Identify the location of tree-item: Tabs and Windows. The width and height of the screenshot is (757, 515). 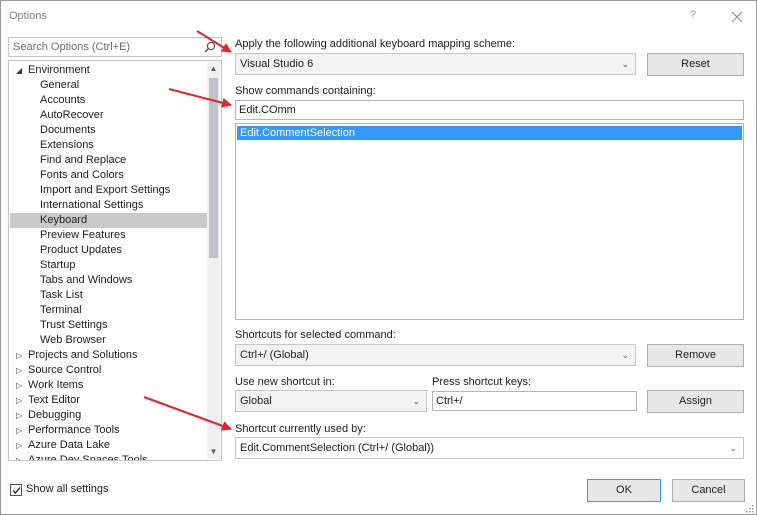
(109, 280).